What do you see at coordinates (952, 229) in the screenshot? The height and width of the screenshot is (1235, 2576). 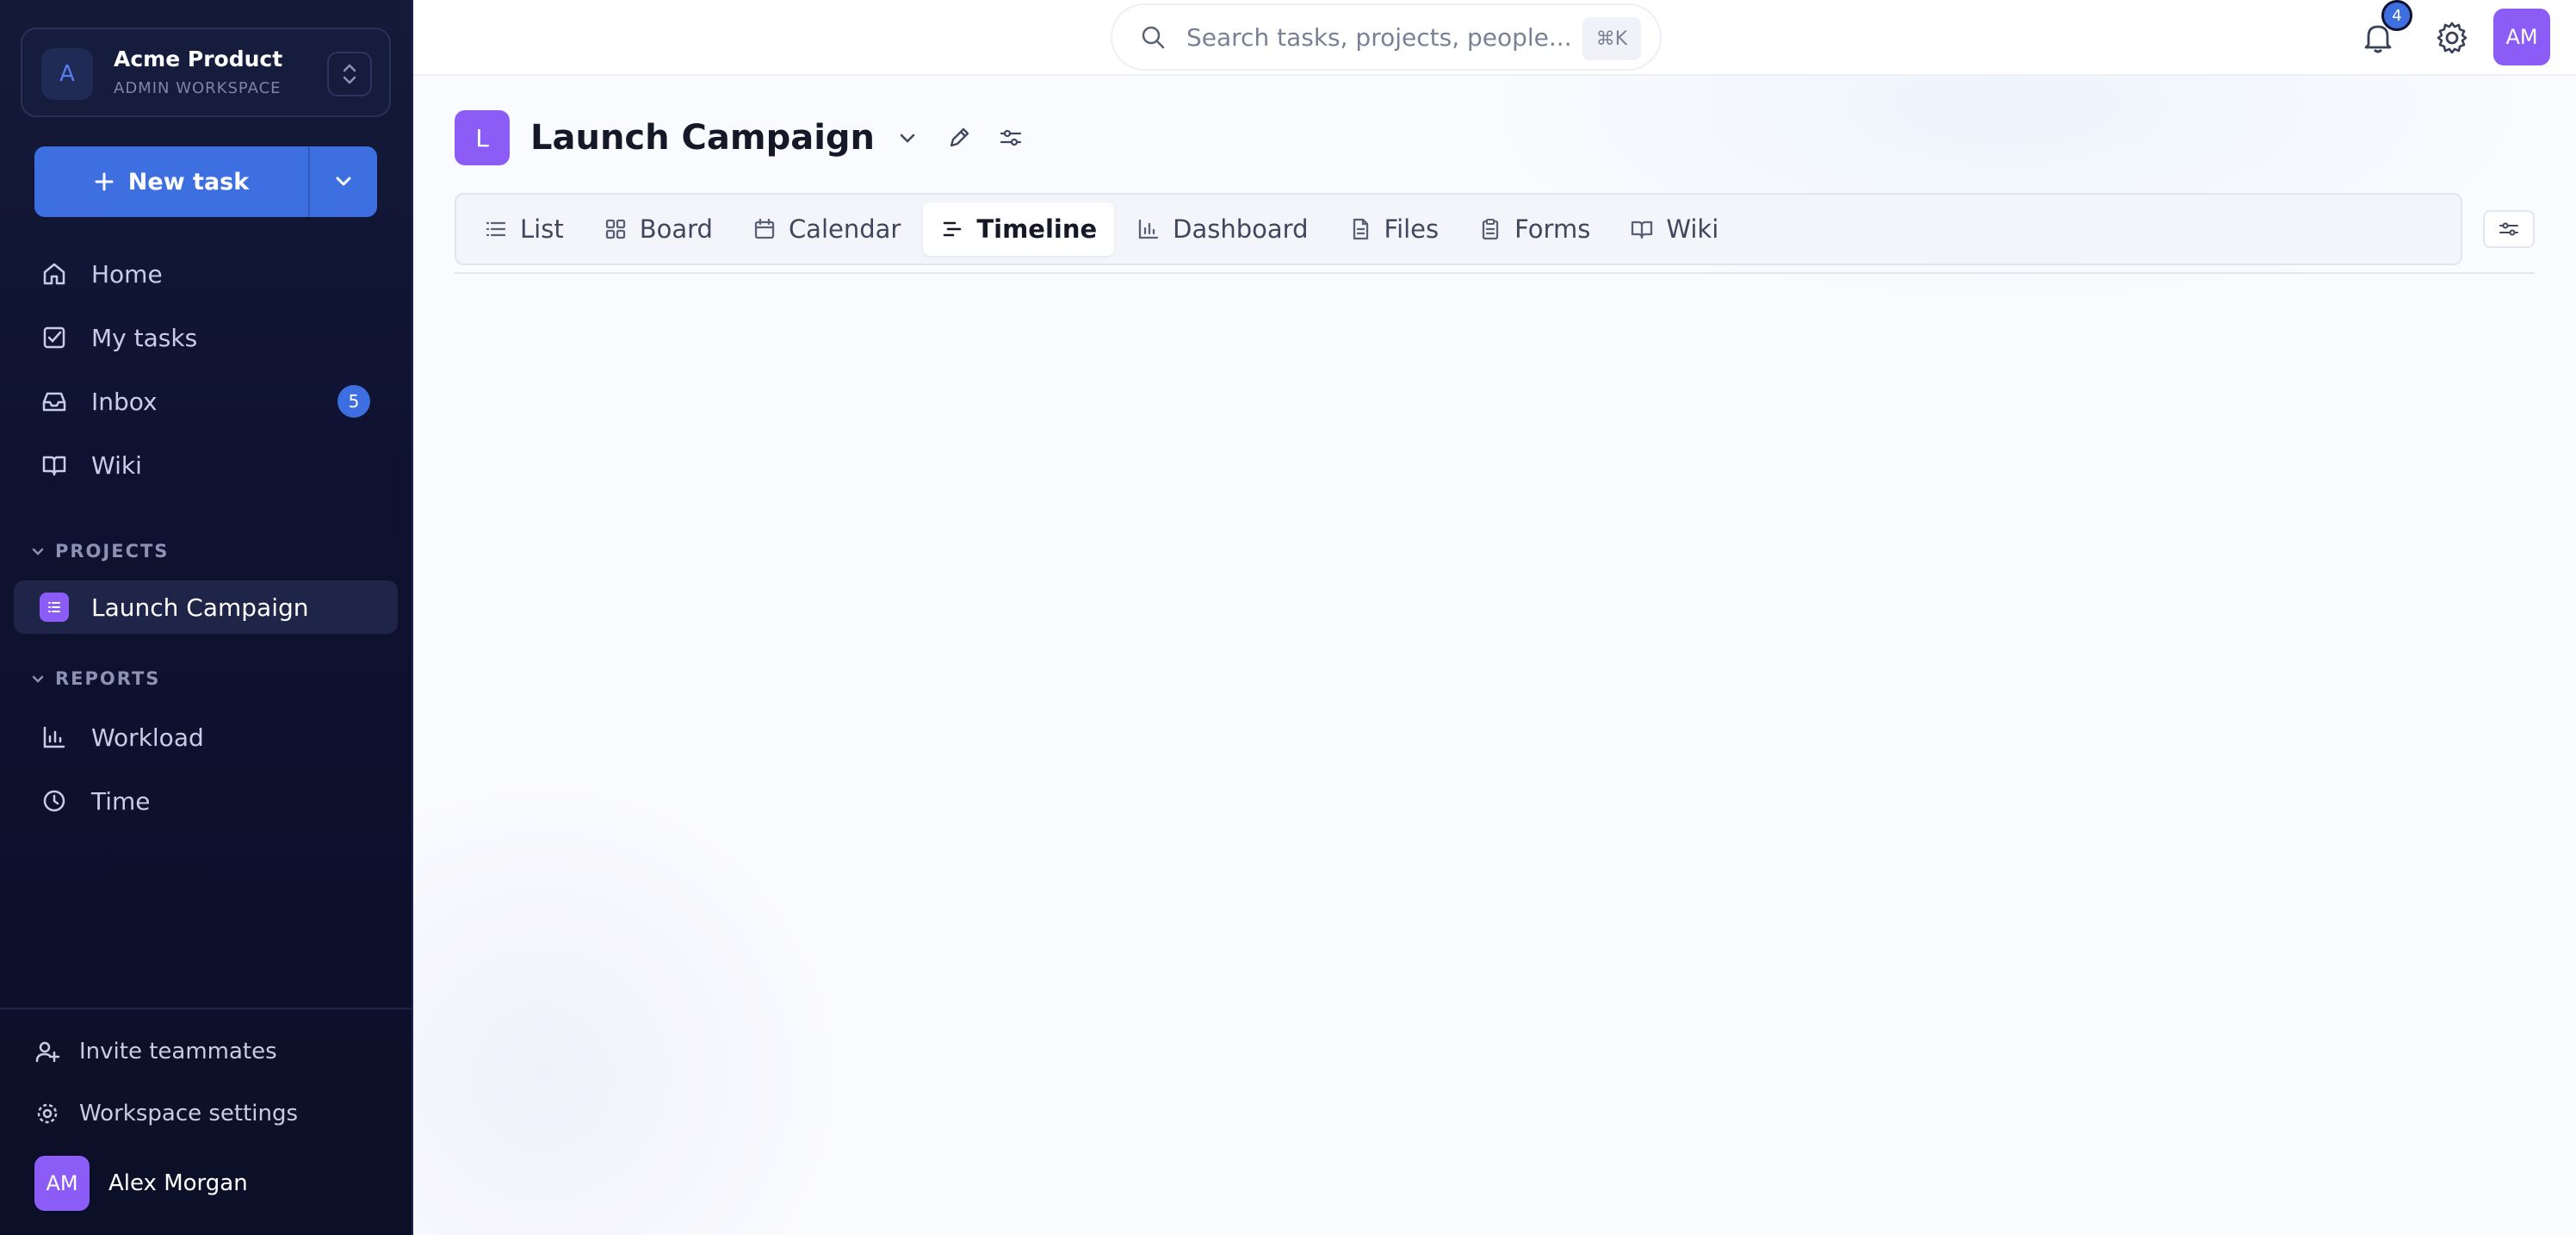 I see `timeline-icon` at bounding box center [952, 229].